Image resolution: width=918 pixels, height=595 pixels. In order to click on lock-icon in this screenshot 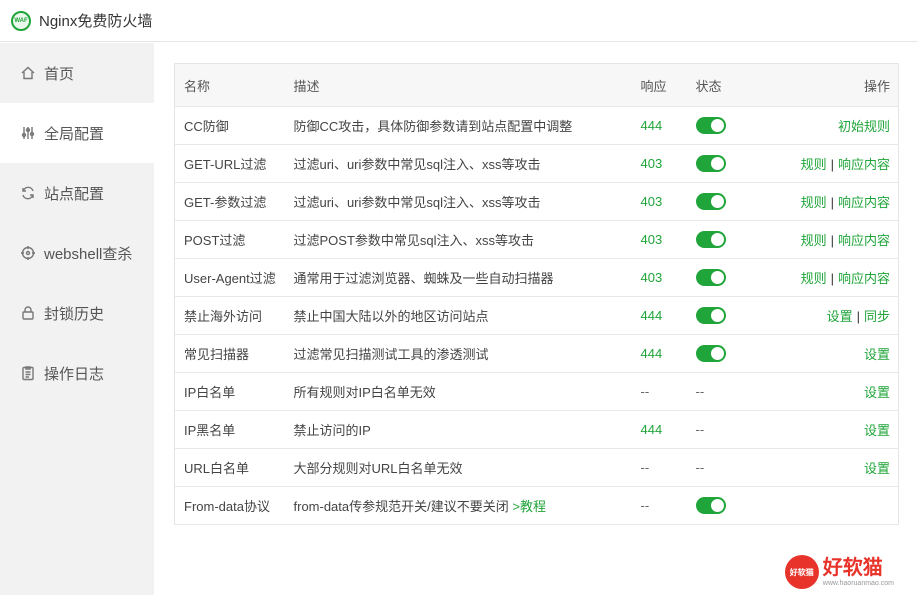, I will do `click(28, 313)`.